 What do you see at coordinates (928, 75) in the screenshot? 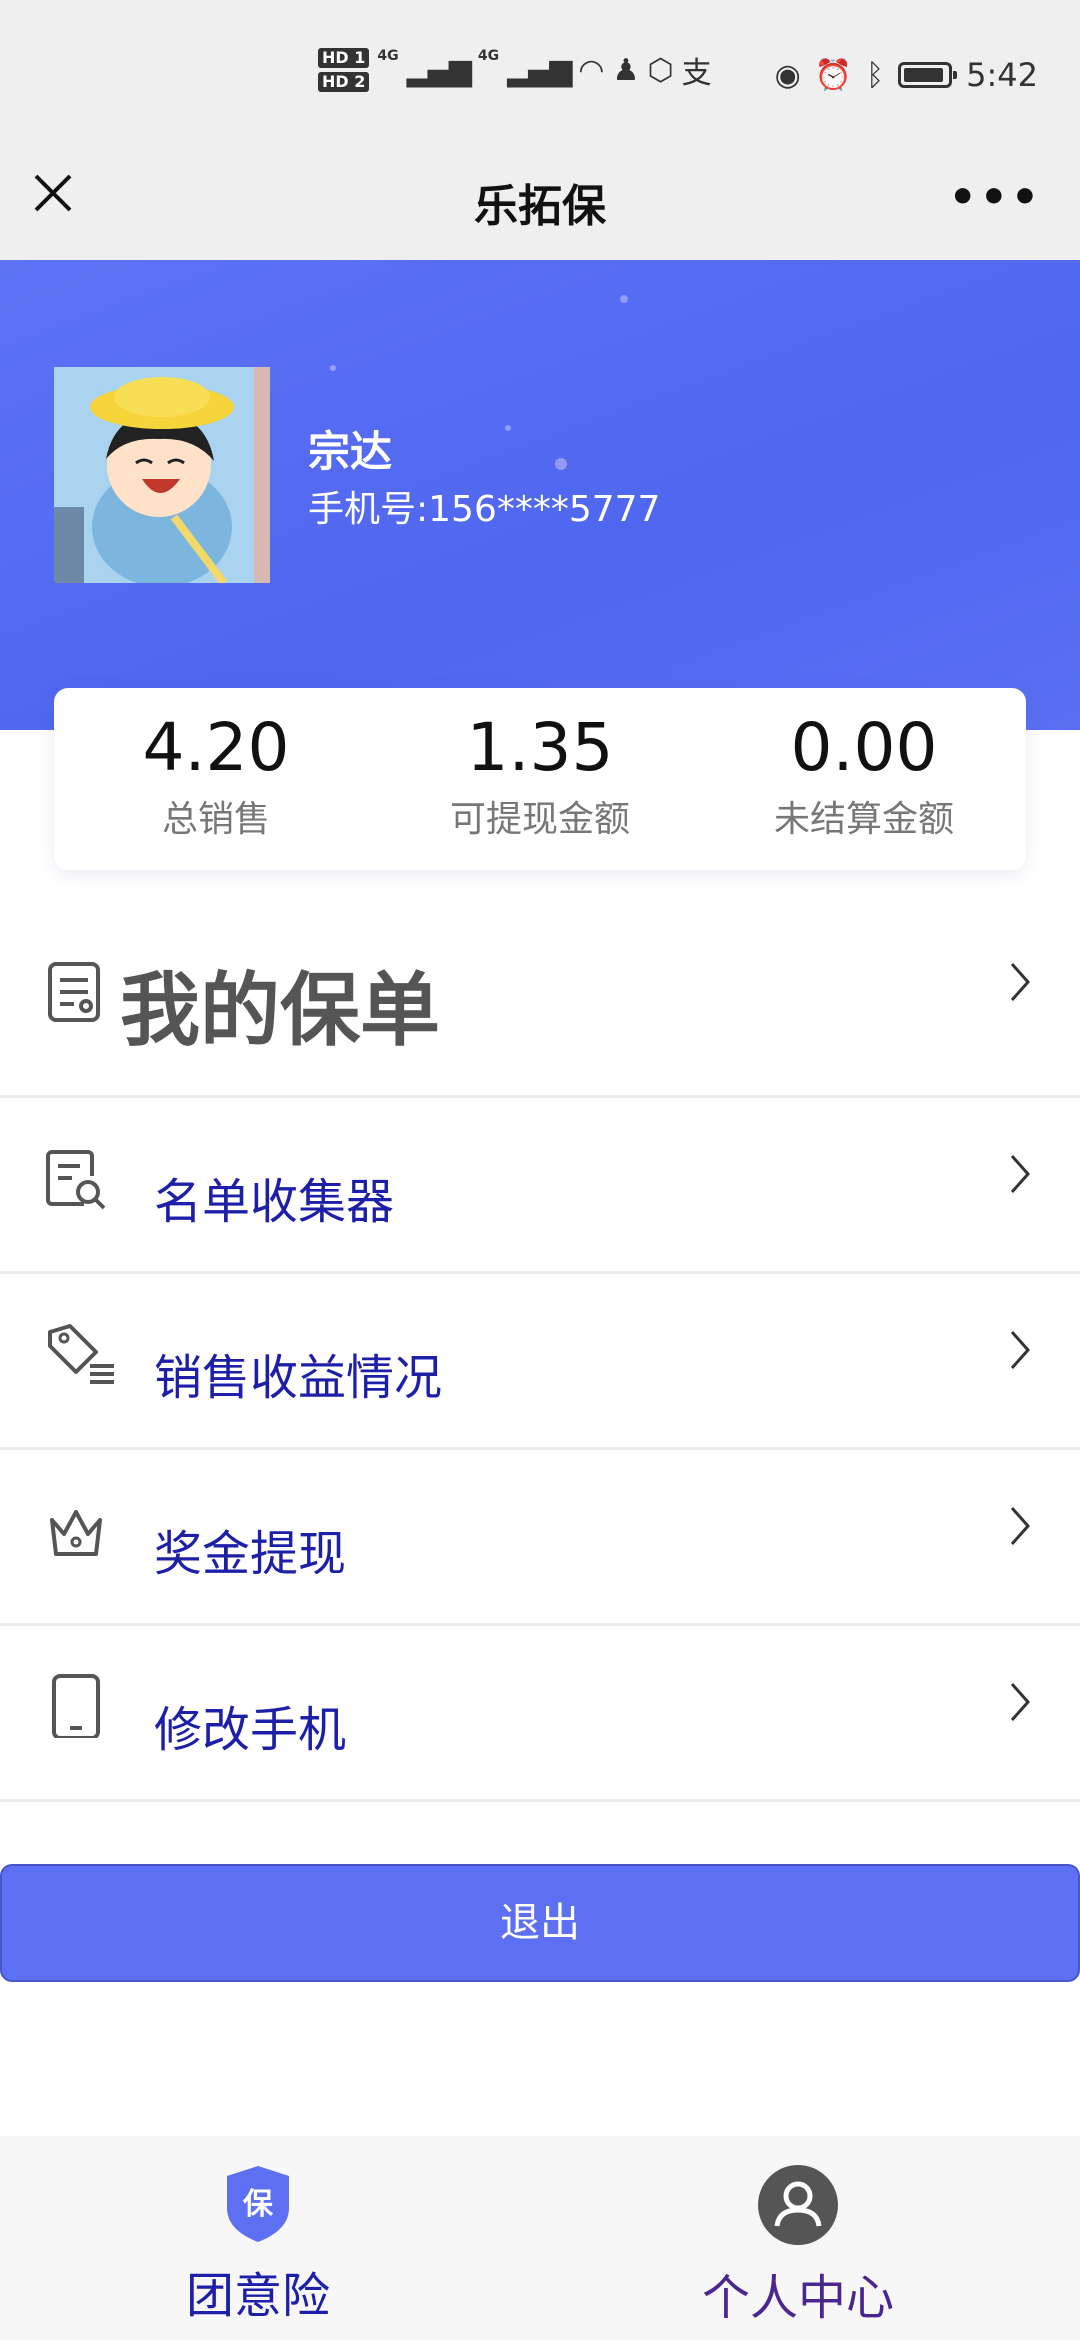
I see `battery-icon` at bounding box center [928, 75].